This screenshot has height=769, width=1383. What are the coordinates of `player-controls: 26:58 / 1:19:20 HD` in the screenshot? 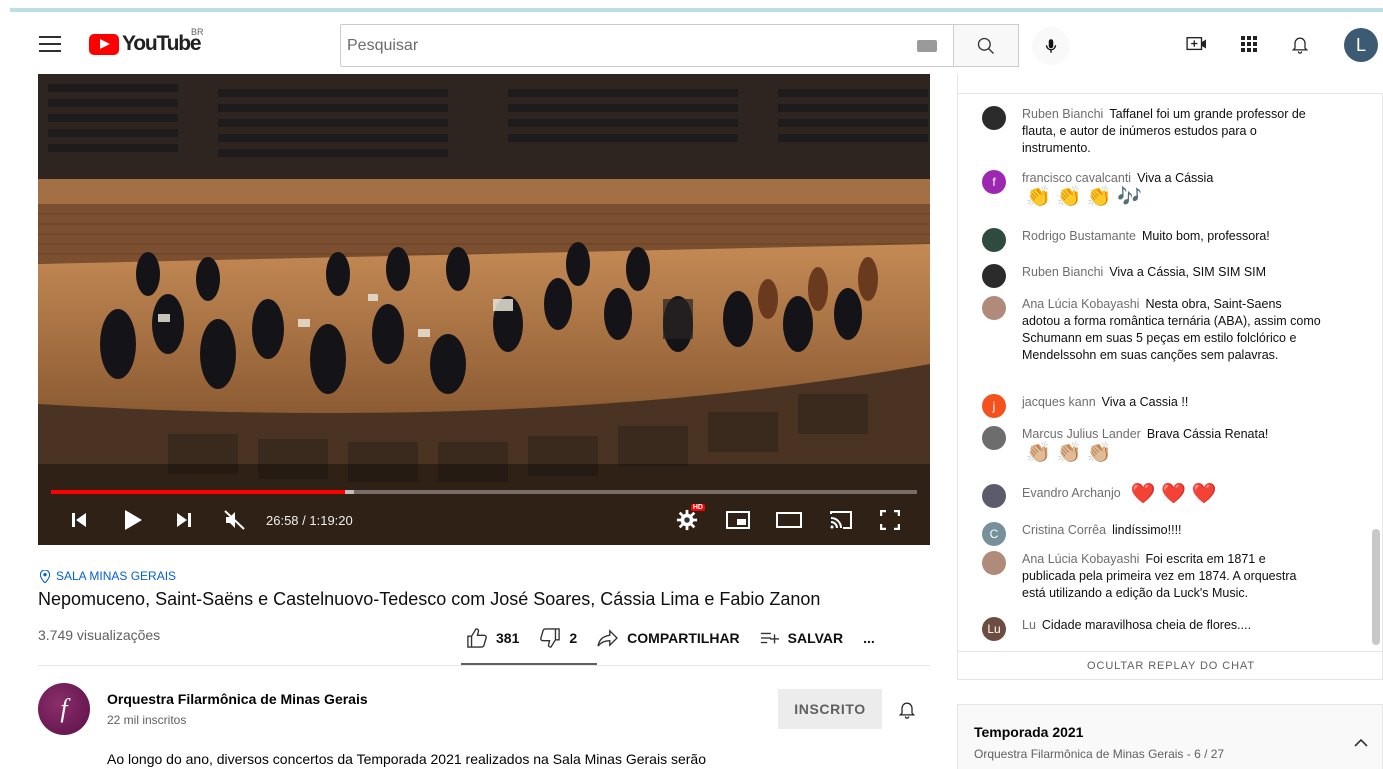 It's located at (484, 521).